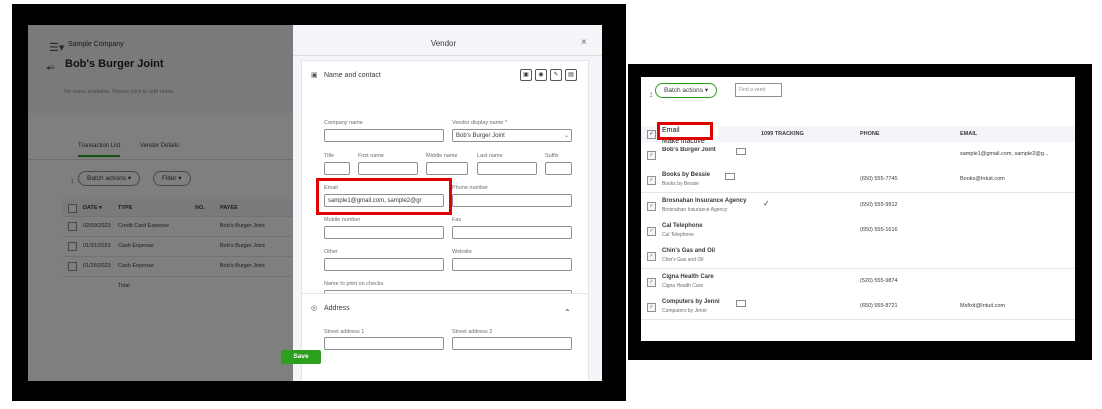 The image size is (1102, 409). What do you see at coordinates (879, 229) in the screenshot?
I see `vendor-phone: (650) 555-1616` at bounding box center [879, 229].